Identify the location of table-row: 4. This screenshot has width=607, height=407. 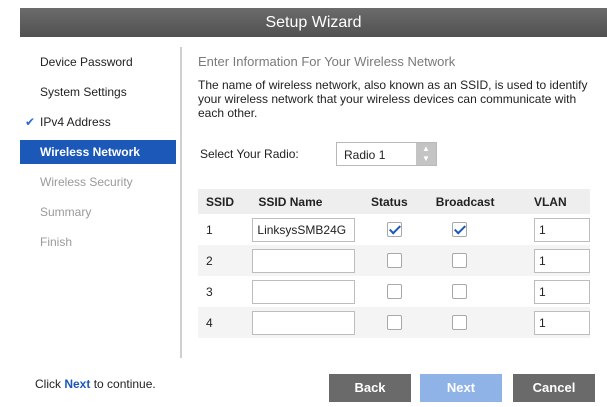
(394, 322).